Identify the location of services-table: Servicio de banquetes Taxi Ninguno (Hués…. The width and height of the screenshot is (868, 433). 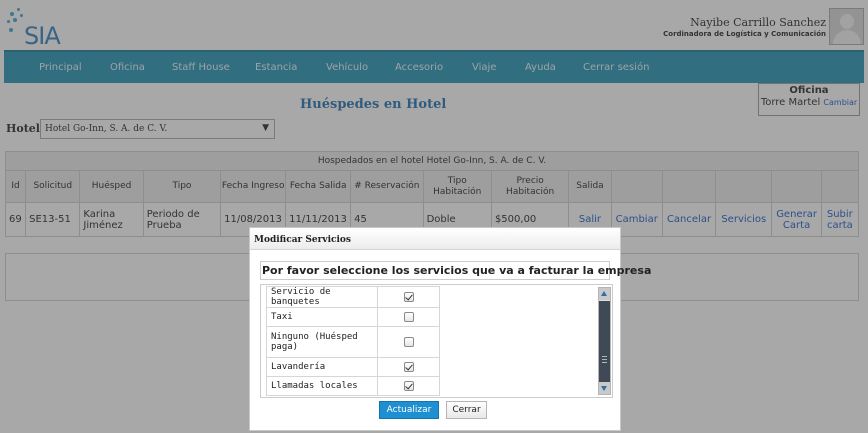
(353, 341).